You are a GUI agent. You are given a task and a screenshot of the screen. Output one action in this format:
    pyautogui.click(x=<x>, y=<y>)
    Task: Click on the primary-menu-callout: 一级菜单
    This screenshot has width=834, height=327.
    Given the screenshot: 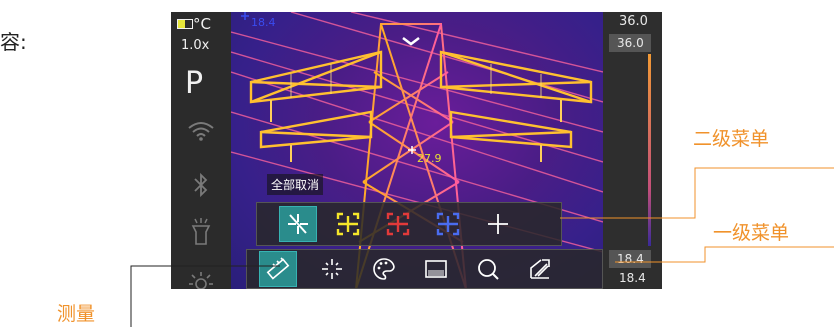 What is the action you would take?
    pyautogui.click(x=751, y=233)
    